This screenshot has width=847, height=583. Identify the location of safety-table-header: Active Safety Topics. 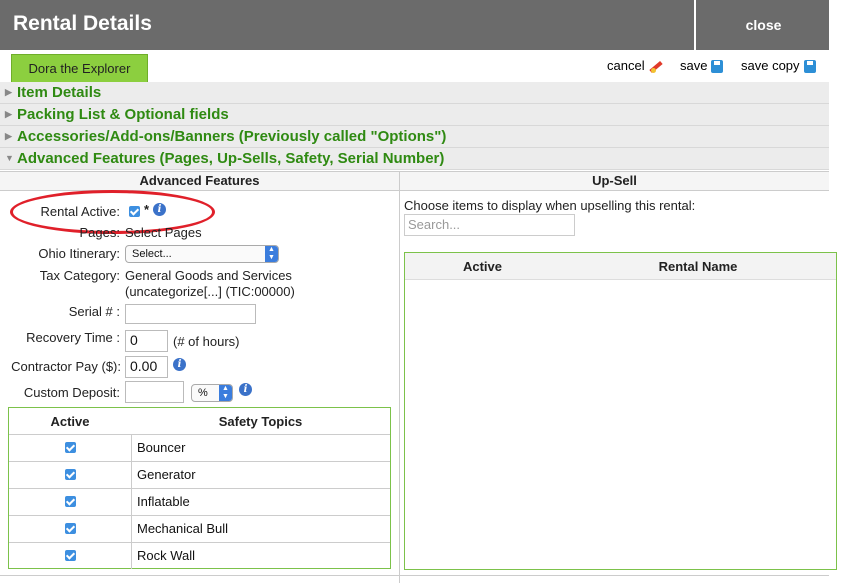
(199, 421).